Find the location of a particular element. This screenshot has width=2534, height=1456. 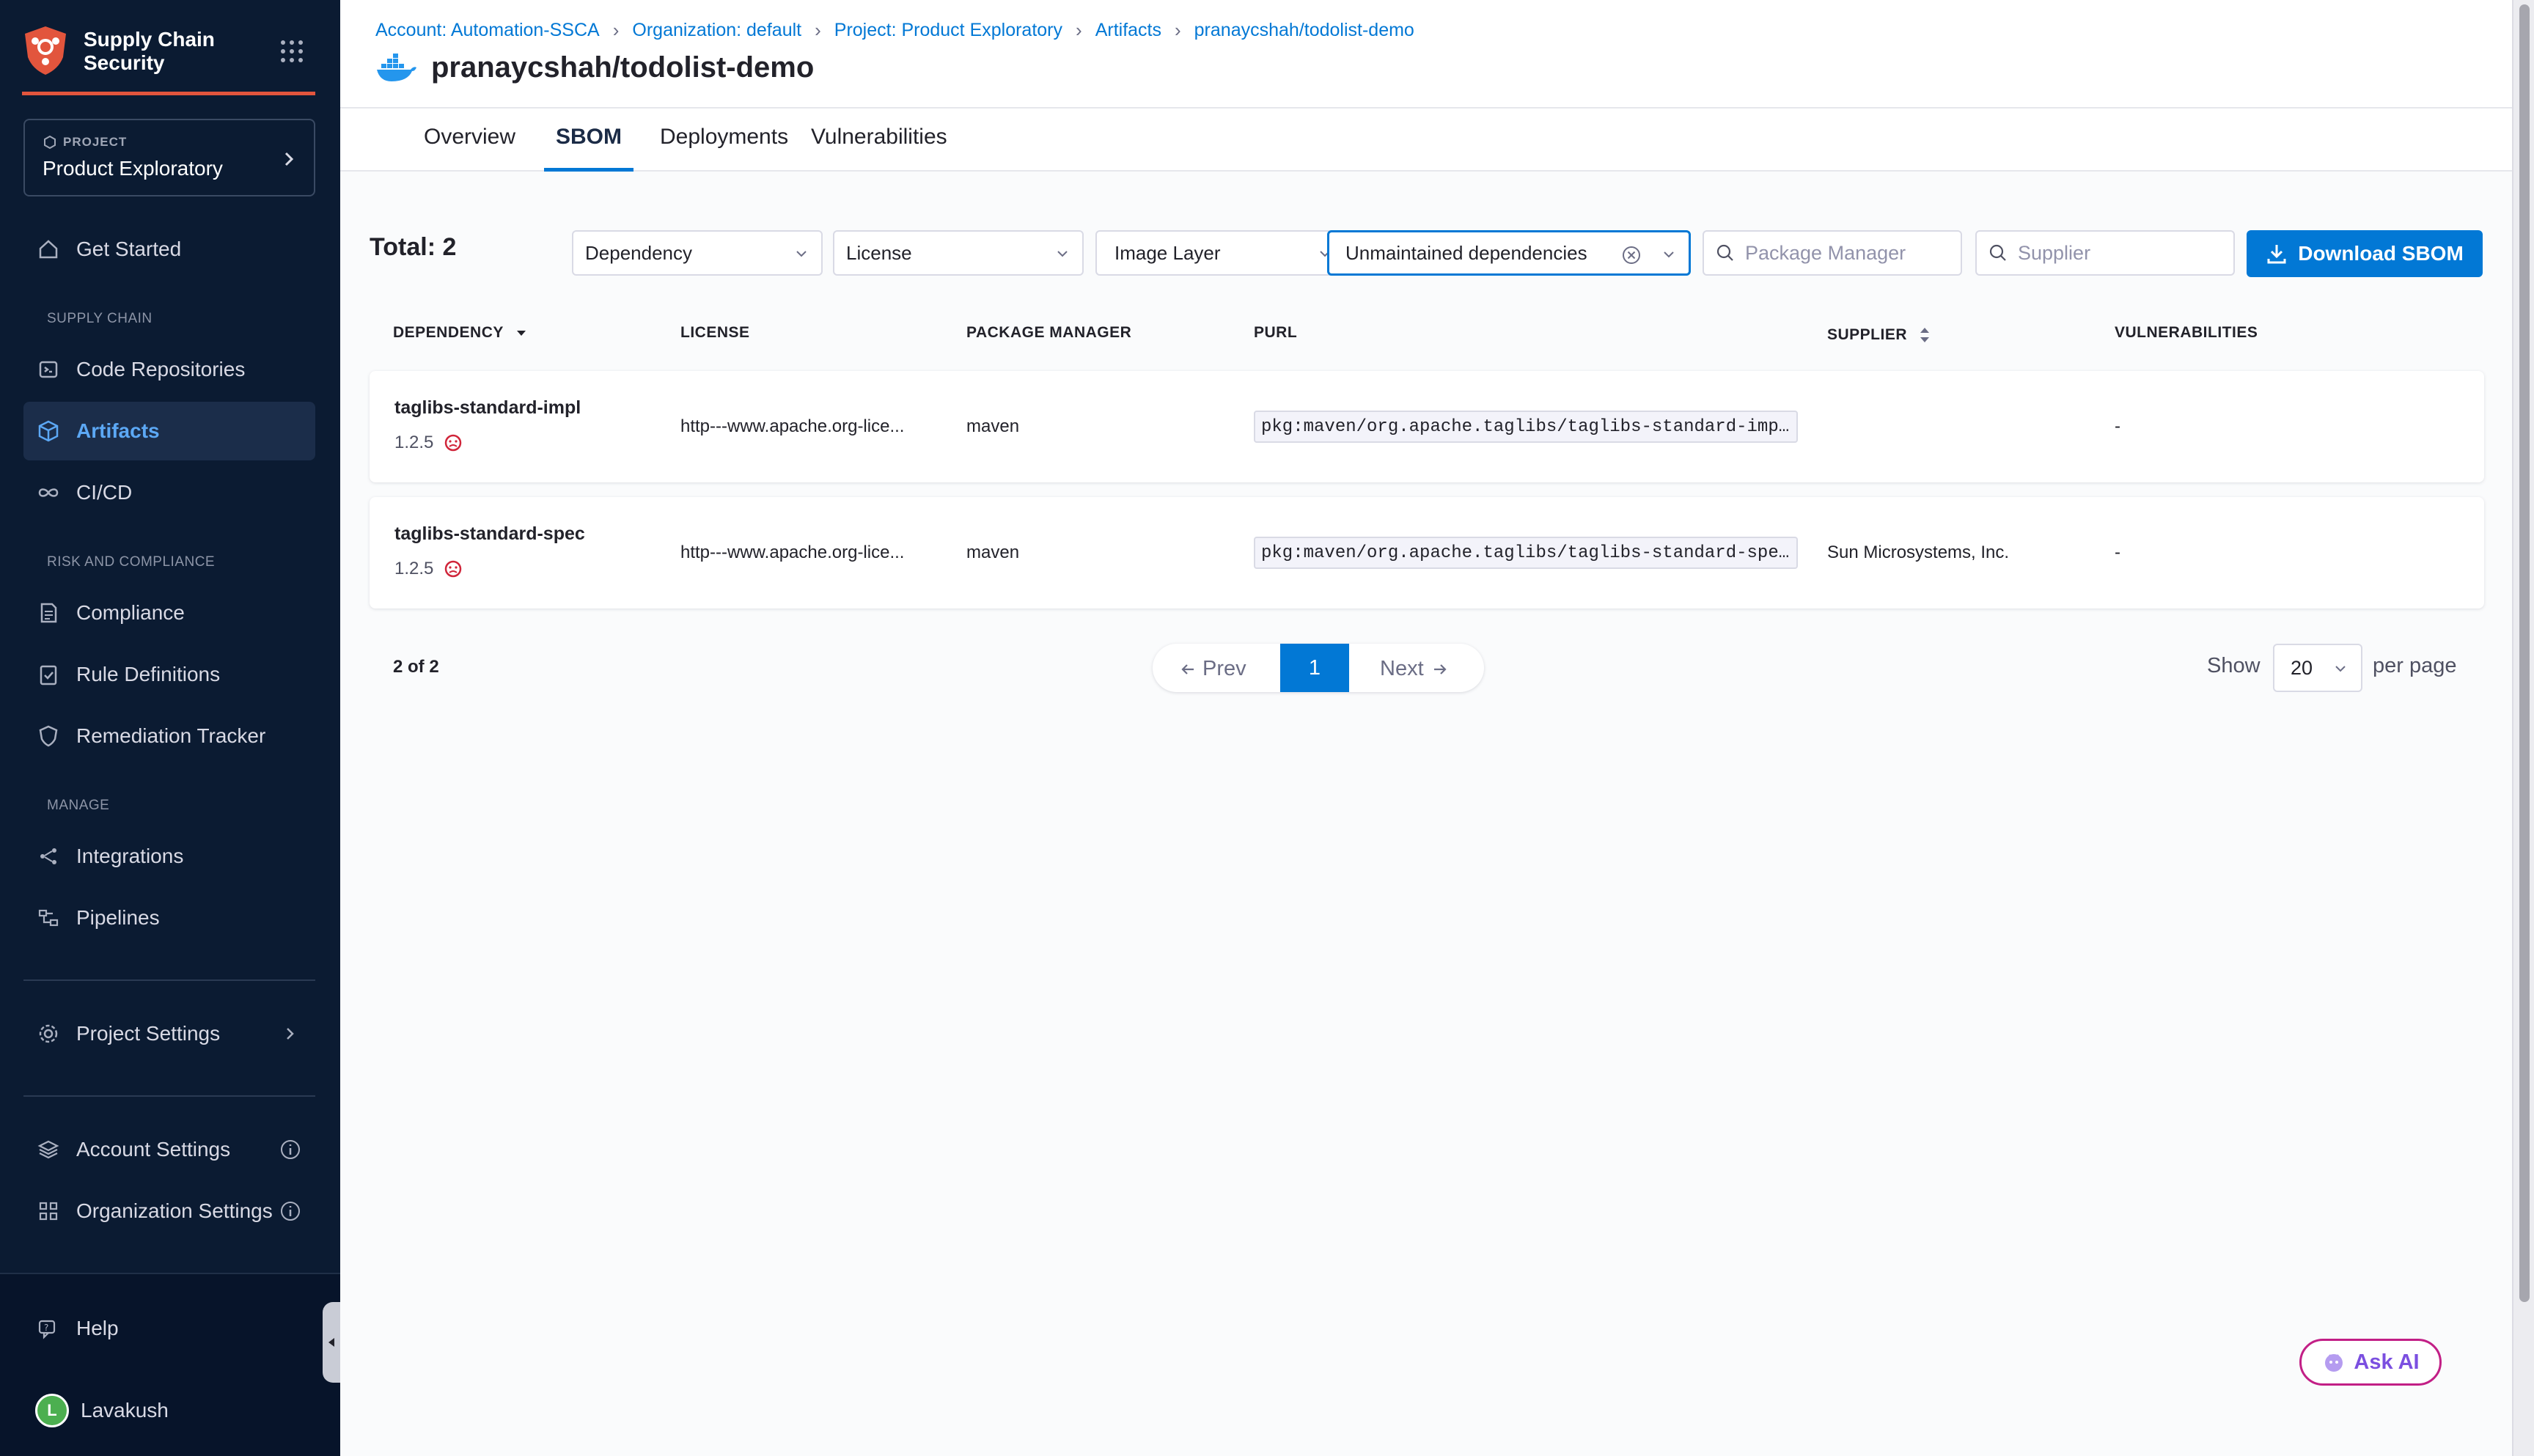

prev-page-button: Prev is located at coordinates (1212, 669).